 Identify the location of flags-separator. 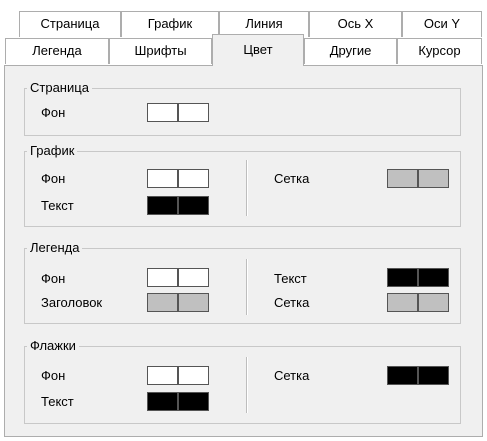
(247, 385).